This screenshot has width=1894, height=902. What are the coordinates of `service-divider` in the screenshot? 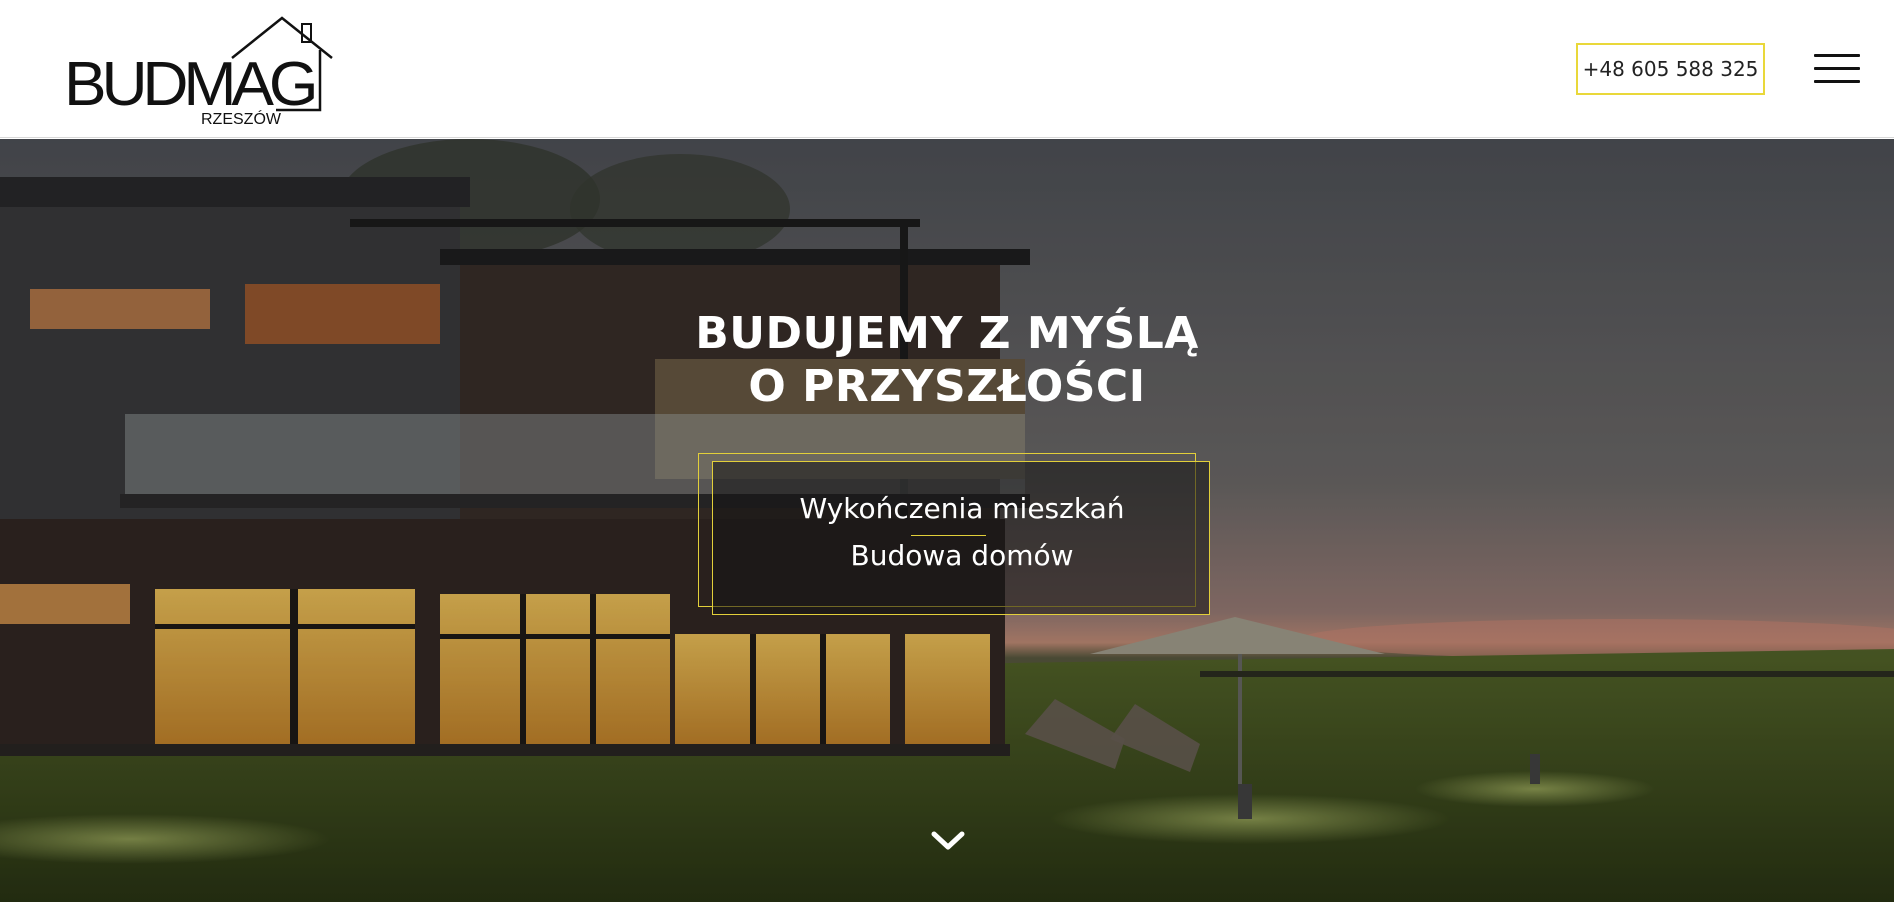 It's located at (948, 535).